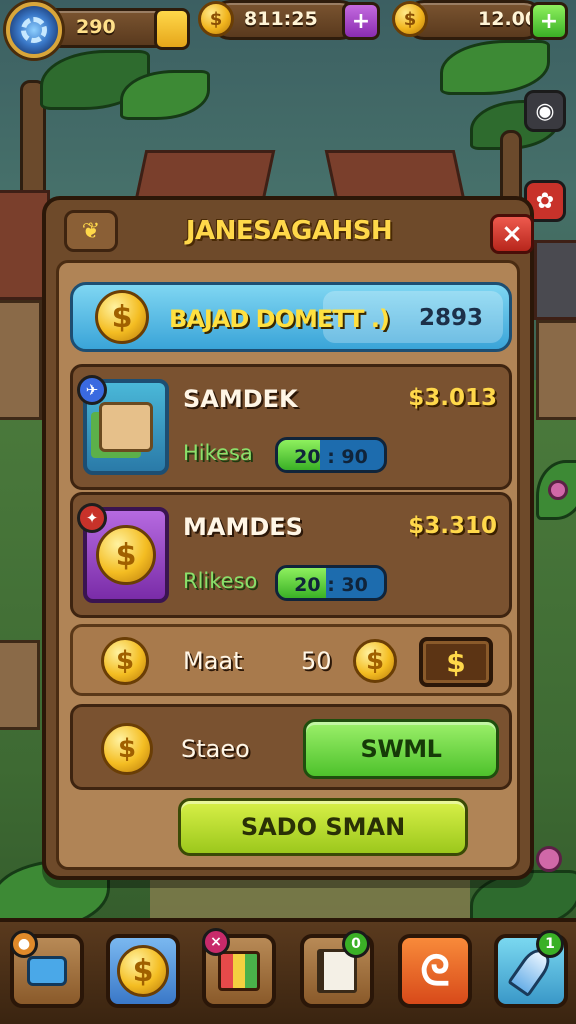 The width and height of the screenshot is (576, 1024). Describe the element at coordinates (550, 944) in the screenshot. I see `notification-badge: 1` at that location.